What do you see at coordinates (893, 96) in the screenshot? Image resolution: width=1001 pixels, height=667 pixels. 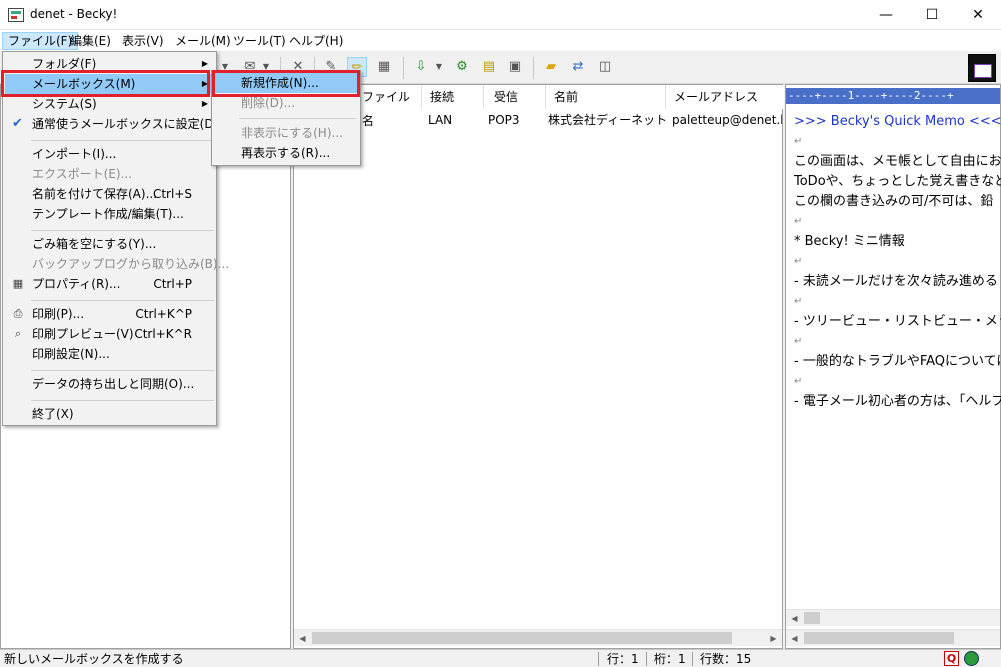 I see `memo-ruler: ----+----1----+----2----+` at bounding box center [893, 96].